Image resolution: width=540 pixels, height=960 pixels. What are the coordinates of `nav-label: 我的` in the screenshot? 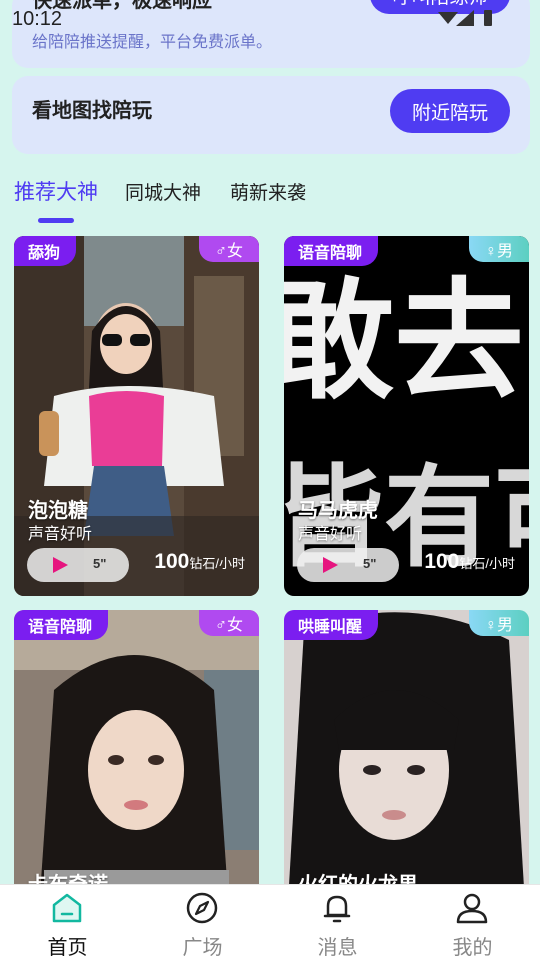 It's located at (472, 948).